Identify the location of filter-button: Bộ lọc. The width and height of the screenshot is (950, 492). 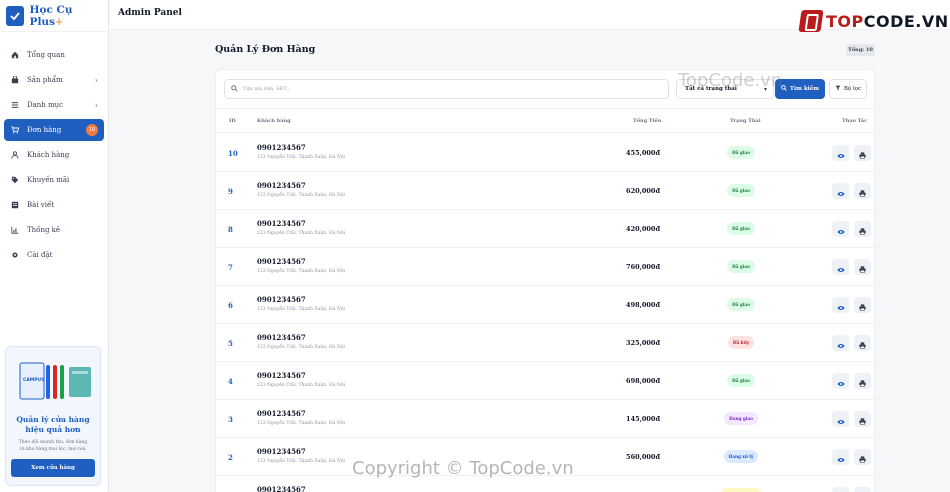
(848, 89).